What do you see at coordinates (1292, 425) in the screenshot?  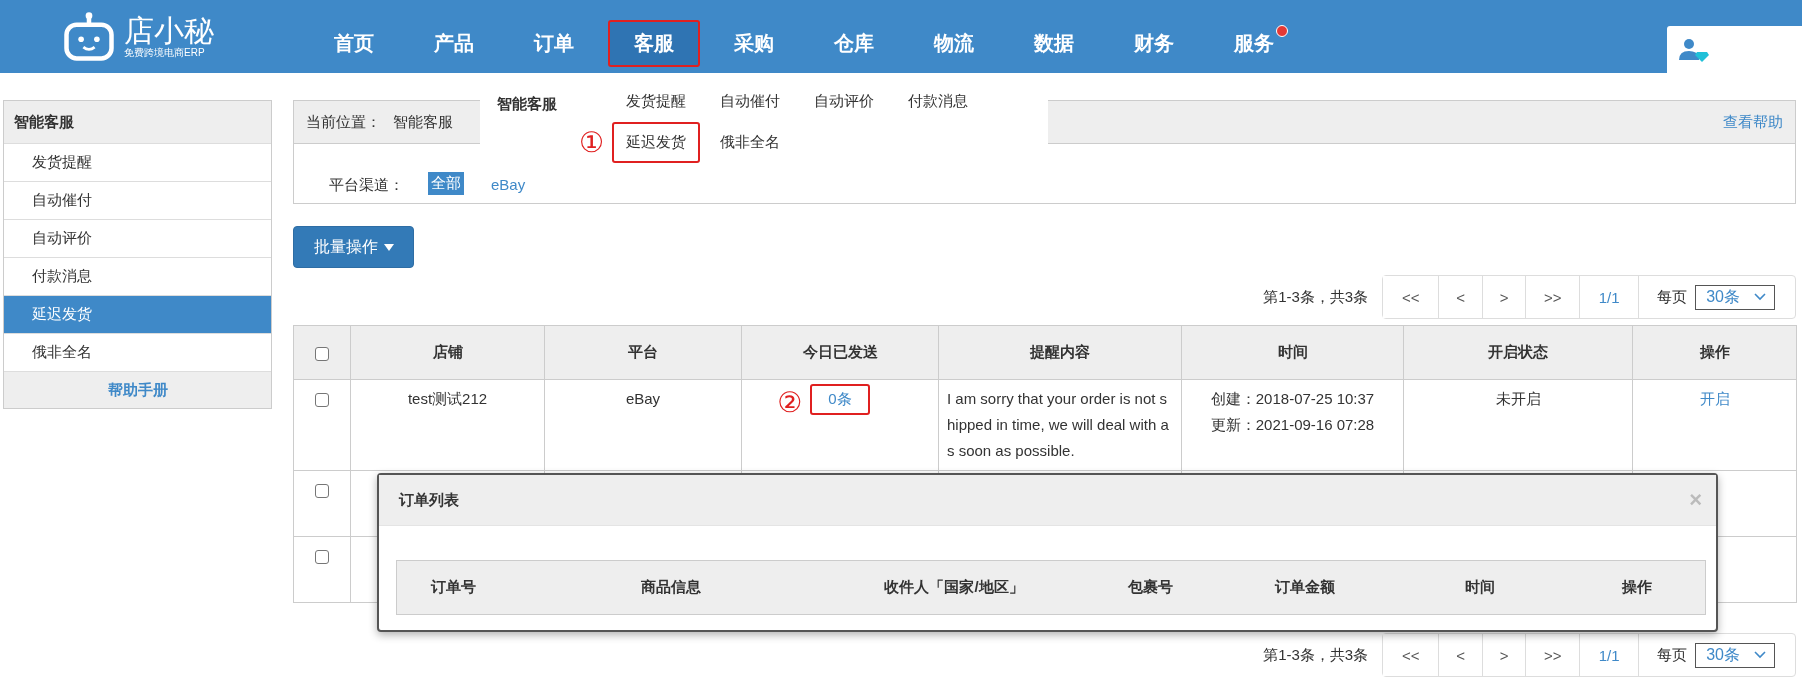 I see `updated-time: 更新：2021-09-16 07:28` at bounding box center [1292, 425].